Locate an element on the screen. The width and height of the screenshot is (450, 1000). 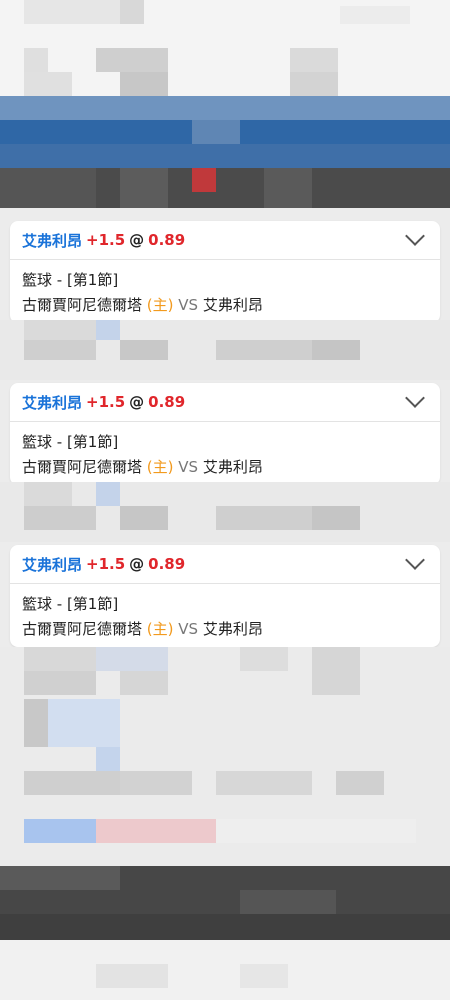
app-header-bar is located at coordinates (225, 132).